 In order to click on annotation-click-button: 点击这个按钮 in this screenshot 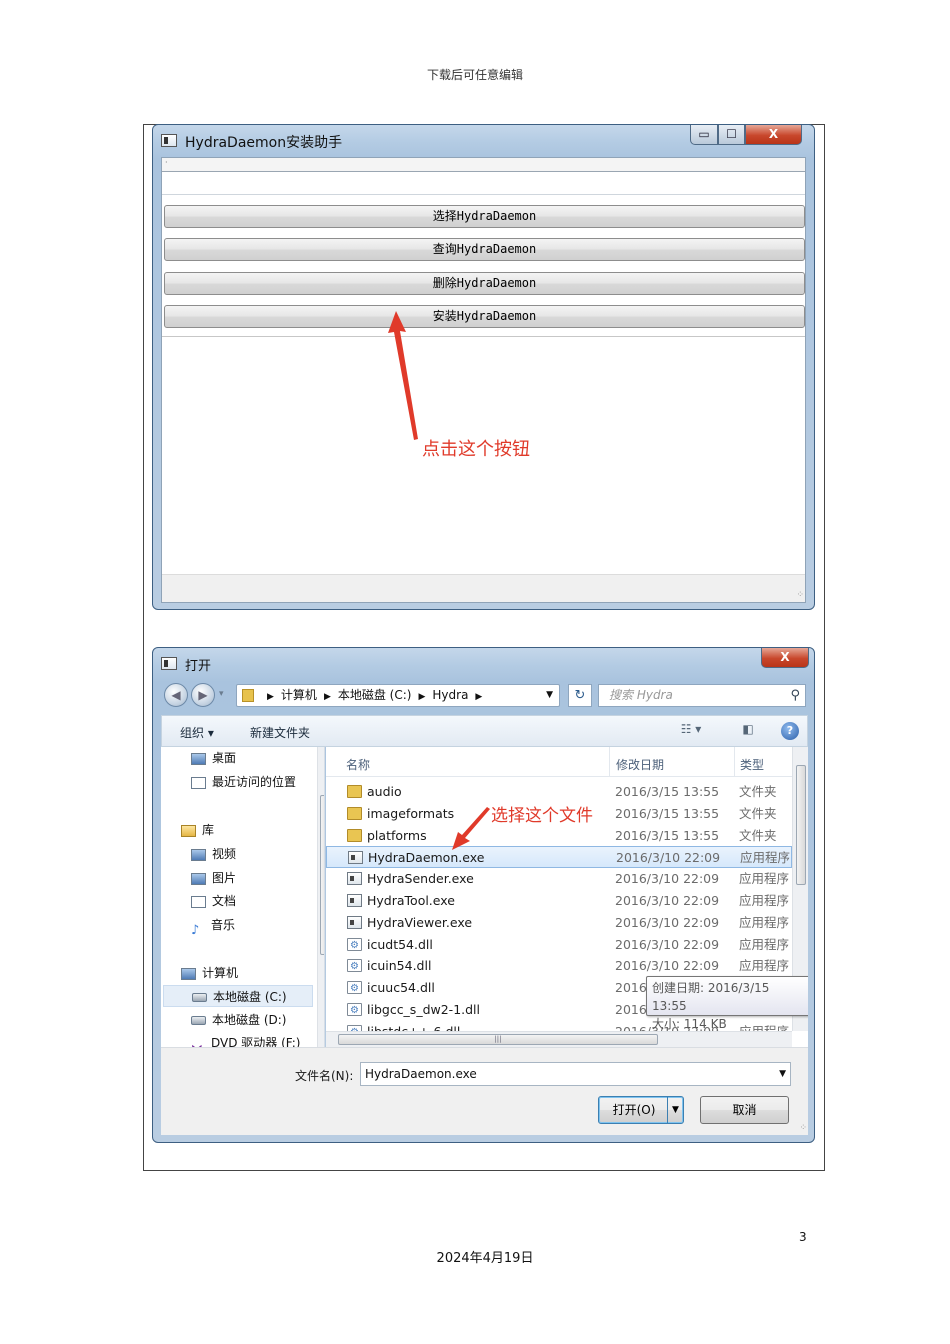, I will do `click(476, 449)`.